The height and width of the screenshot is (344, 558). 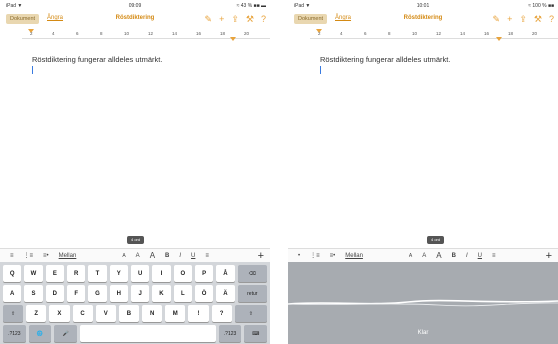 What do you see at coordinates (12, 256) in the screenshot?
I see `align-icon: ≡` at bounding box center [12, 256].